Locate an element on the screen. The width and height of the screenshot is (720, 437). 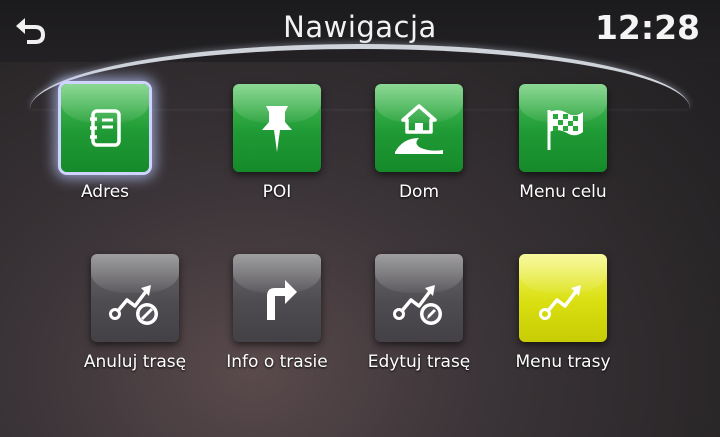
turn-right-arrow-icon is located at coordinates (282, 300).